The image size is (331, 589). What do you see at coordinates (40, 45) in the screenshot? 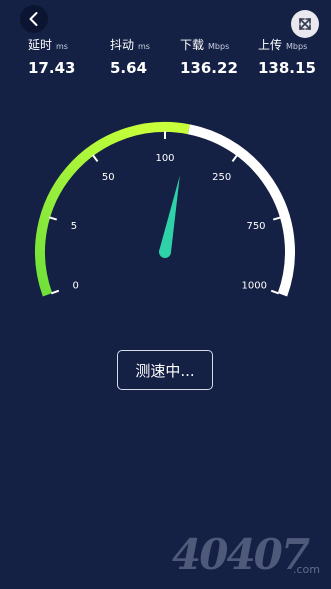
I see `stat-label: 延时` at bounding box center [40, 45].